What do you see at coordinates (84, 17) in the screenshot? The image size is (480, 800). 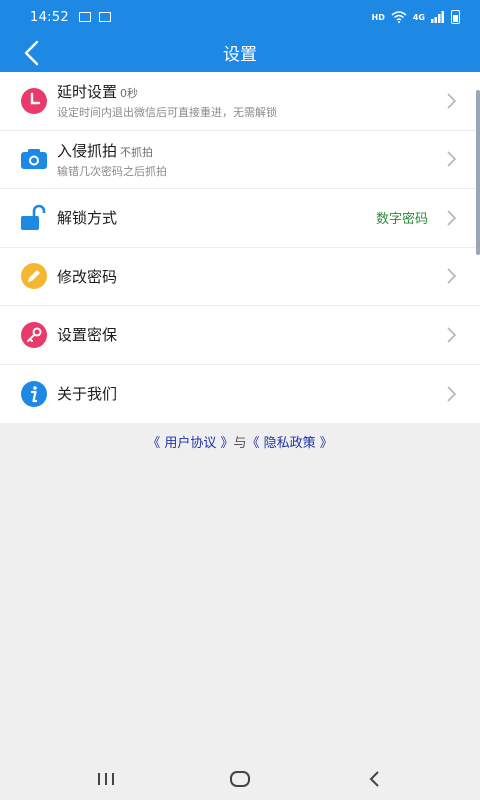 I see `gallery-notification-icon` at bounding box center [84, 17].